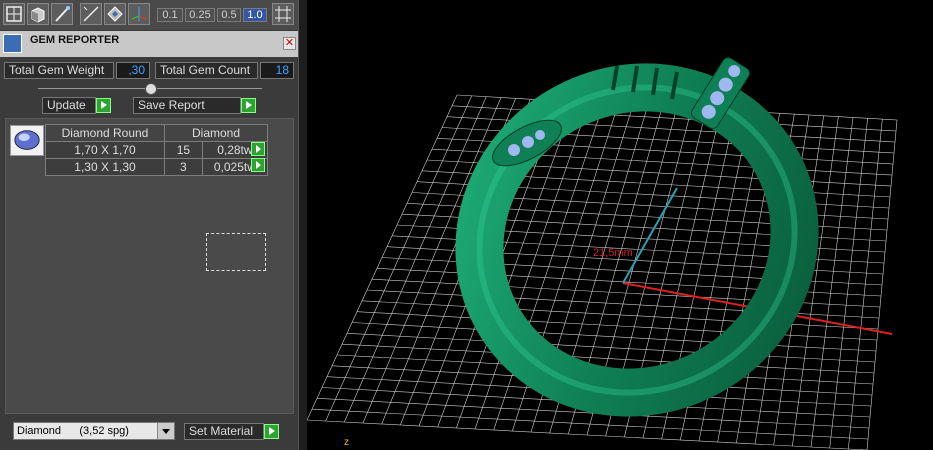 Image resolution: width=933 pixels, height=450 pixels. What do you see at coordinates (12, 43) in the screenshot?
I see `gem-reporter-icon` at bounding box center [12, 43].